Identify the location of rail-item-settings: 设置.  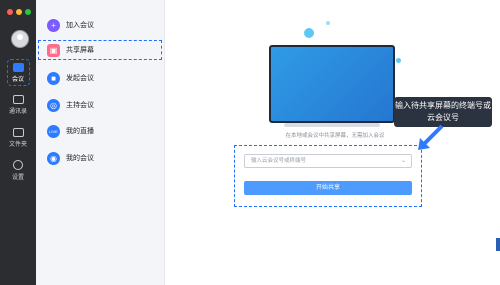
(18, 170).